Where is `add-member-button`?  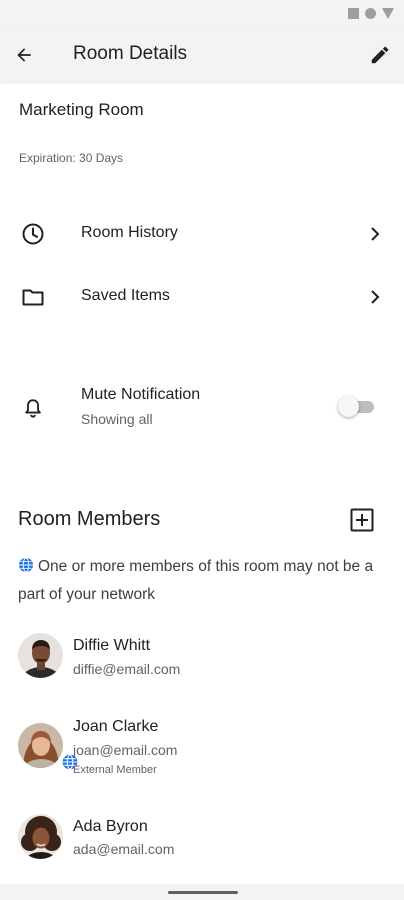
add-member-button is located at coordinates (362, 520).